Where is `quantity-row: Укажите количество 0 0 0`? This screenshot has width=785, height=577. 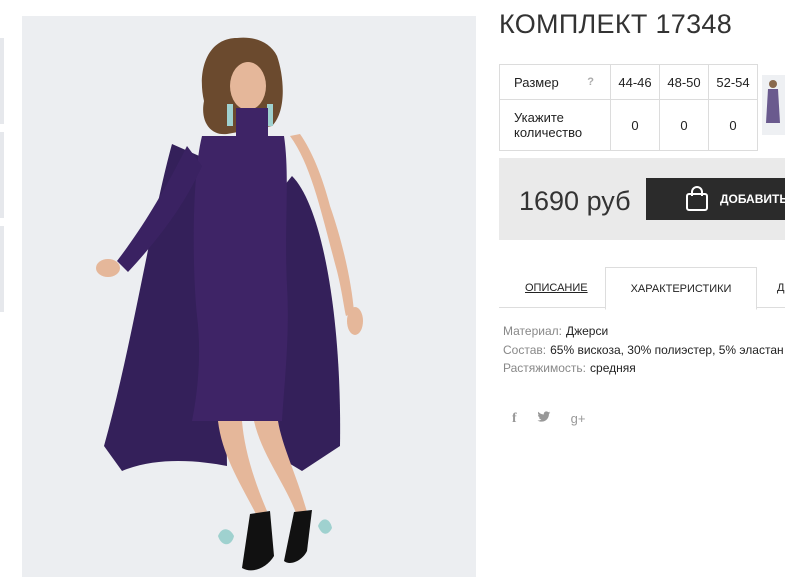 quantity-row: Укажите количество 0 0 0 is located at coordinates (628, 125).